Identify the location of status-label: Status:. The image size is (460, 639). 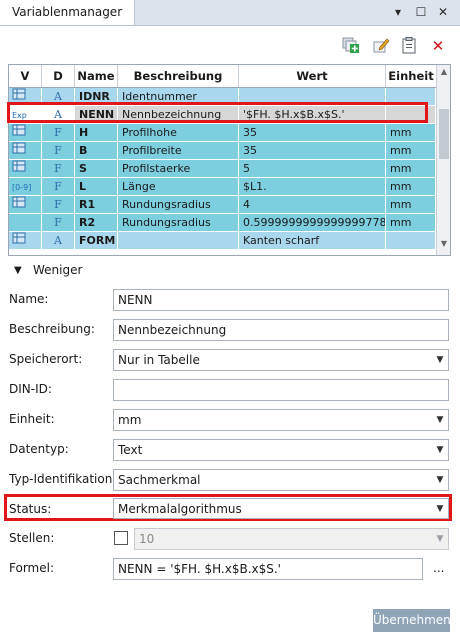
(30, 509).